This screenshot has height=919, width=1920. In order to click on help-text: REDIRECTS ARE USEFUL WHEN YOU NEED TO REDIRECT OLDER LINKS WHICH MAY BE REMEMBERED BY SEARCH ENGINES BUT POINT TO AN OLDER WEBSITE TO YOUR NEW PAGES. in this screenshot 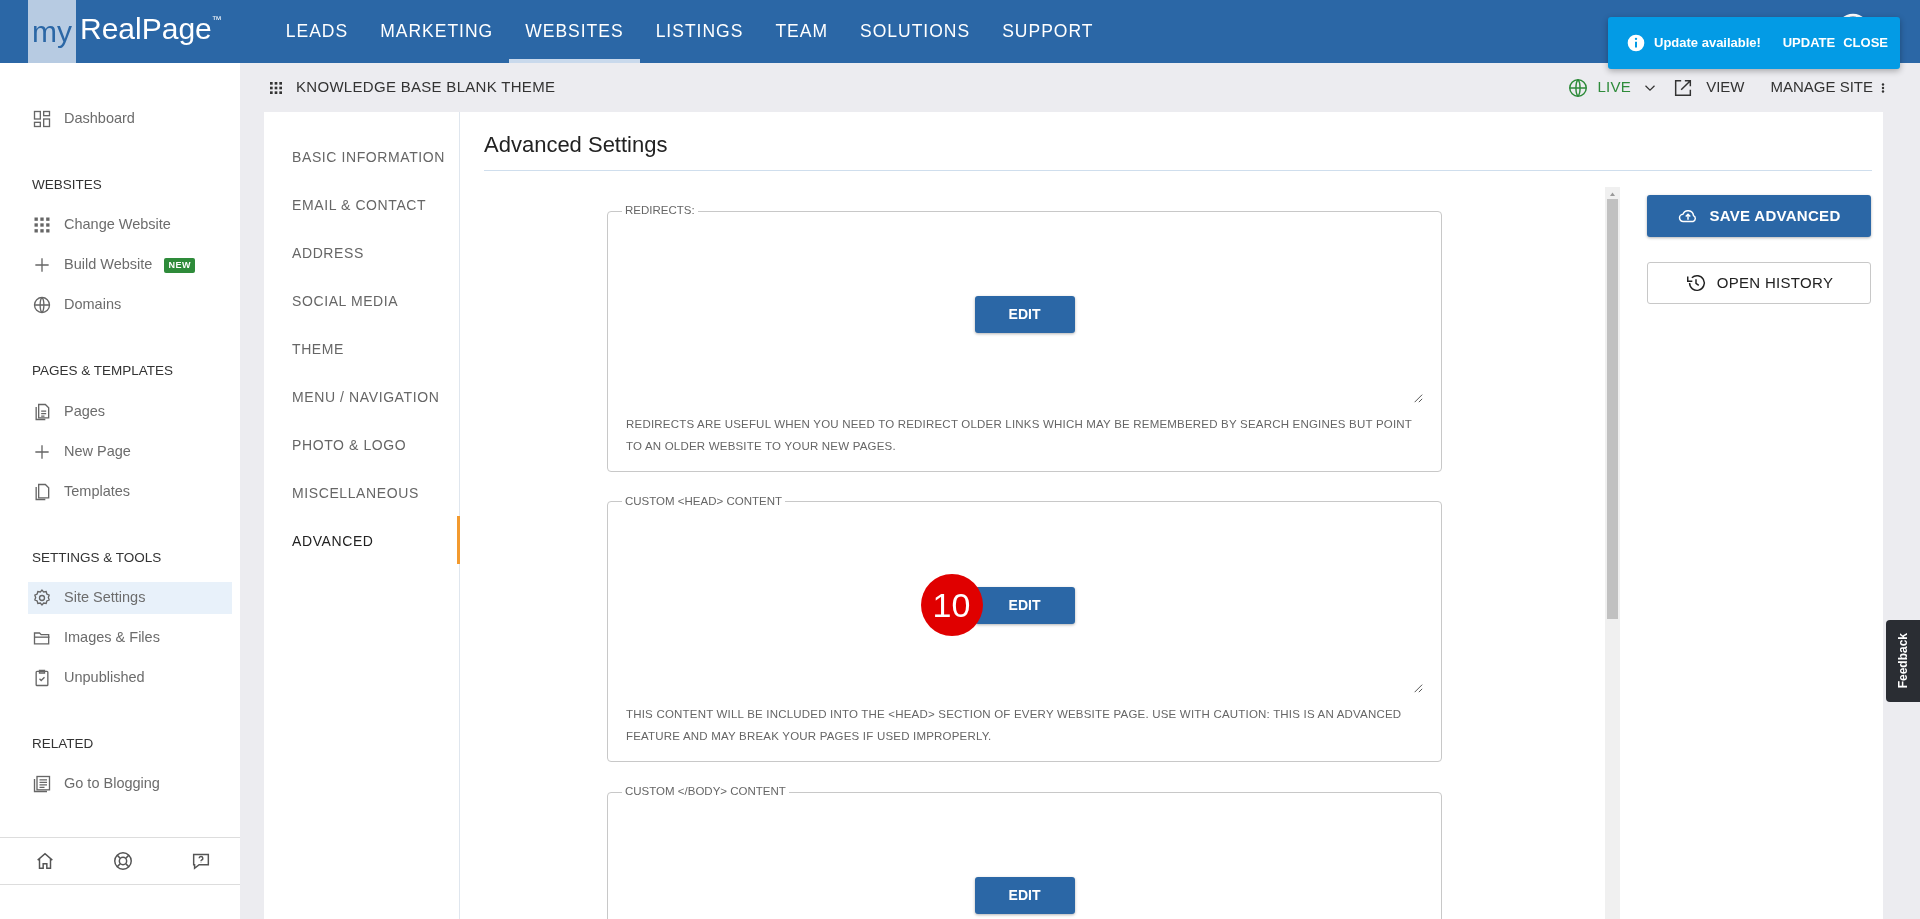, I will do `click(1019, 435)`.